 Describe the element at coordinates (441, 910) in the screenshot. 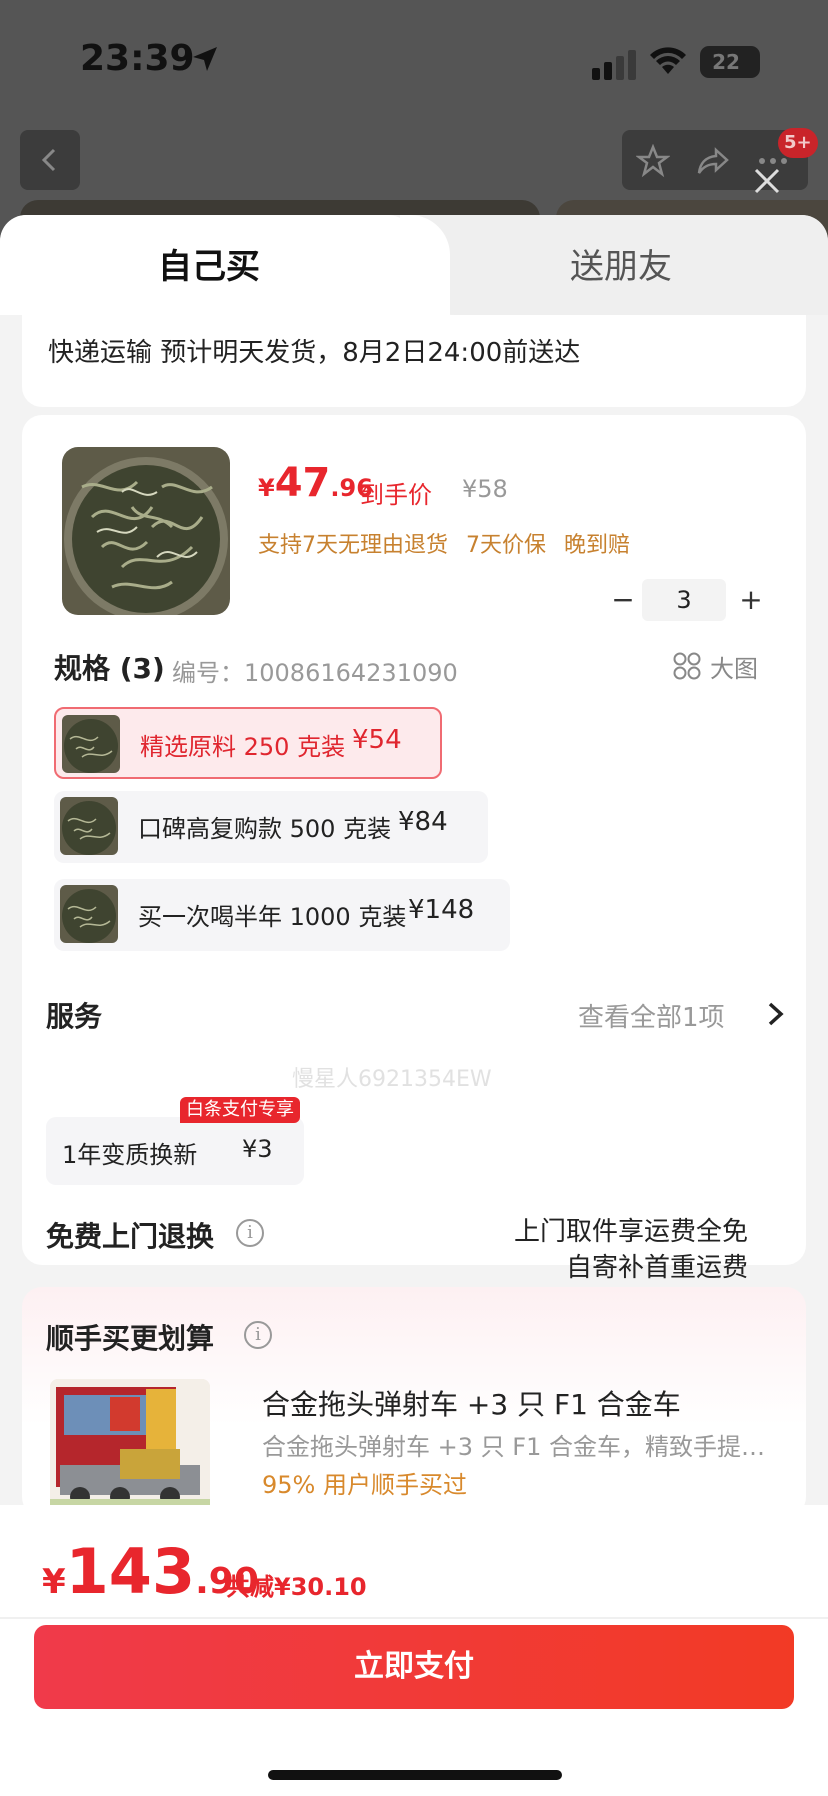

I see `spec-option-price: ¥148` at that location.